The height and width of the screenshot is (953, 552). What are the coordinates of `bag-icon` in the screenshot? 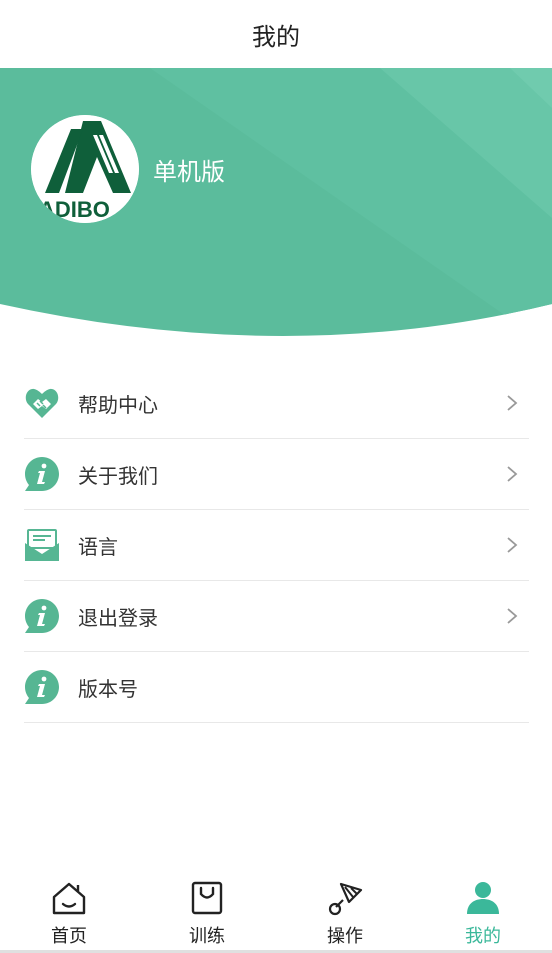 It's located at (207, 898).